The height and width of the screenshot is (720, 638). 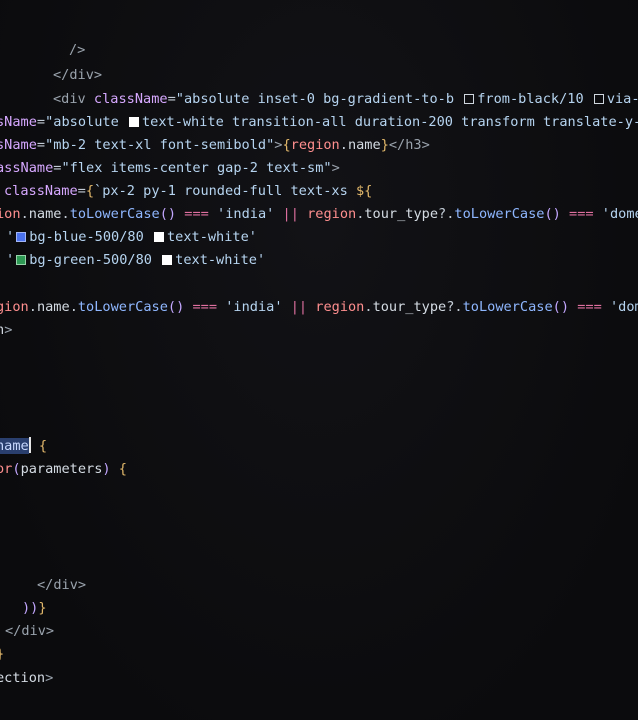 What do you see at coordinates (10, 214) in the screenshot?
I see `code-token: ion` at bounding box center [10, 214].